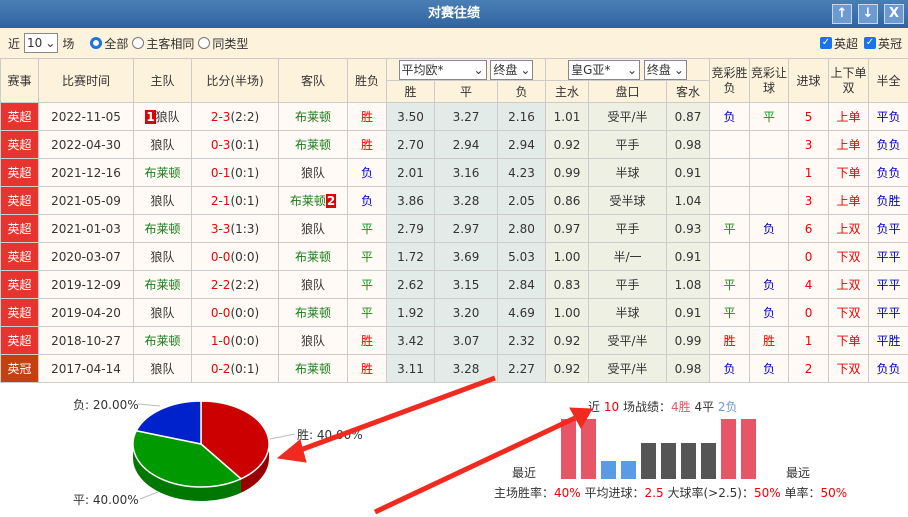  I want to click on pie-label-loss: 负: 20.00%, so click(106, 405).